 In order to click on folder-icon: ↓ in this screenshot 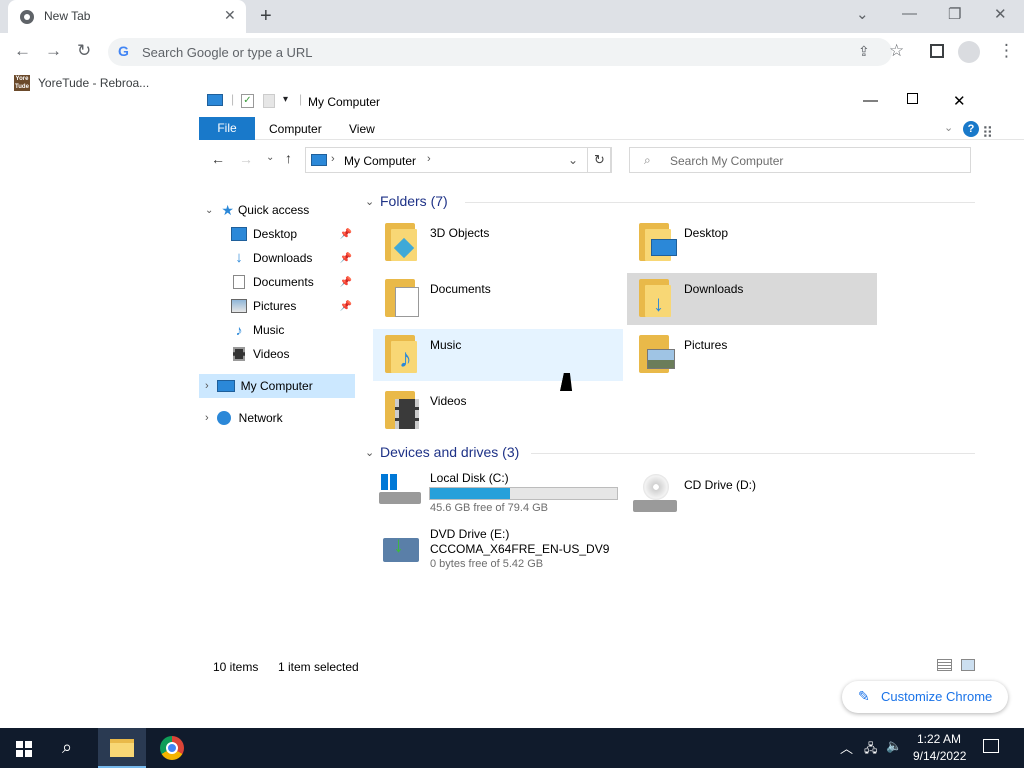, I will do `click(657, 297)`.